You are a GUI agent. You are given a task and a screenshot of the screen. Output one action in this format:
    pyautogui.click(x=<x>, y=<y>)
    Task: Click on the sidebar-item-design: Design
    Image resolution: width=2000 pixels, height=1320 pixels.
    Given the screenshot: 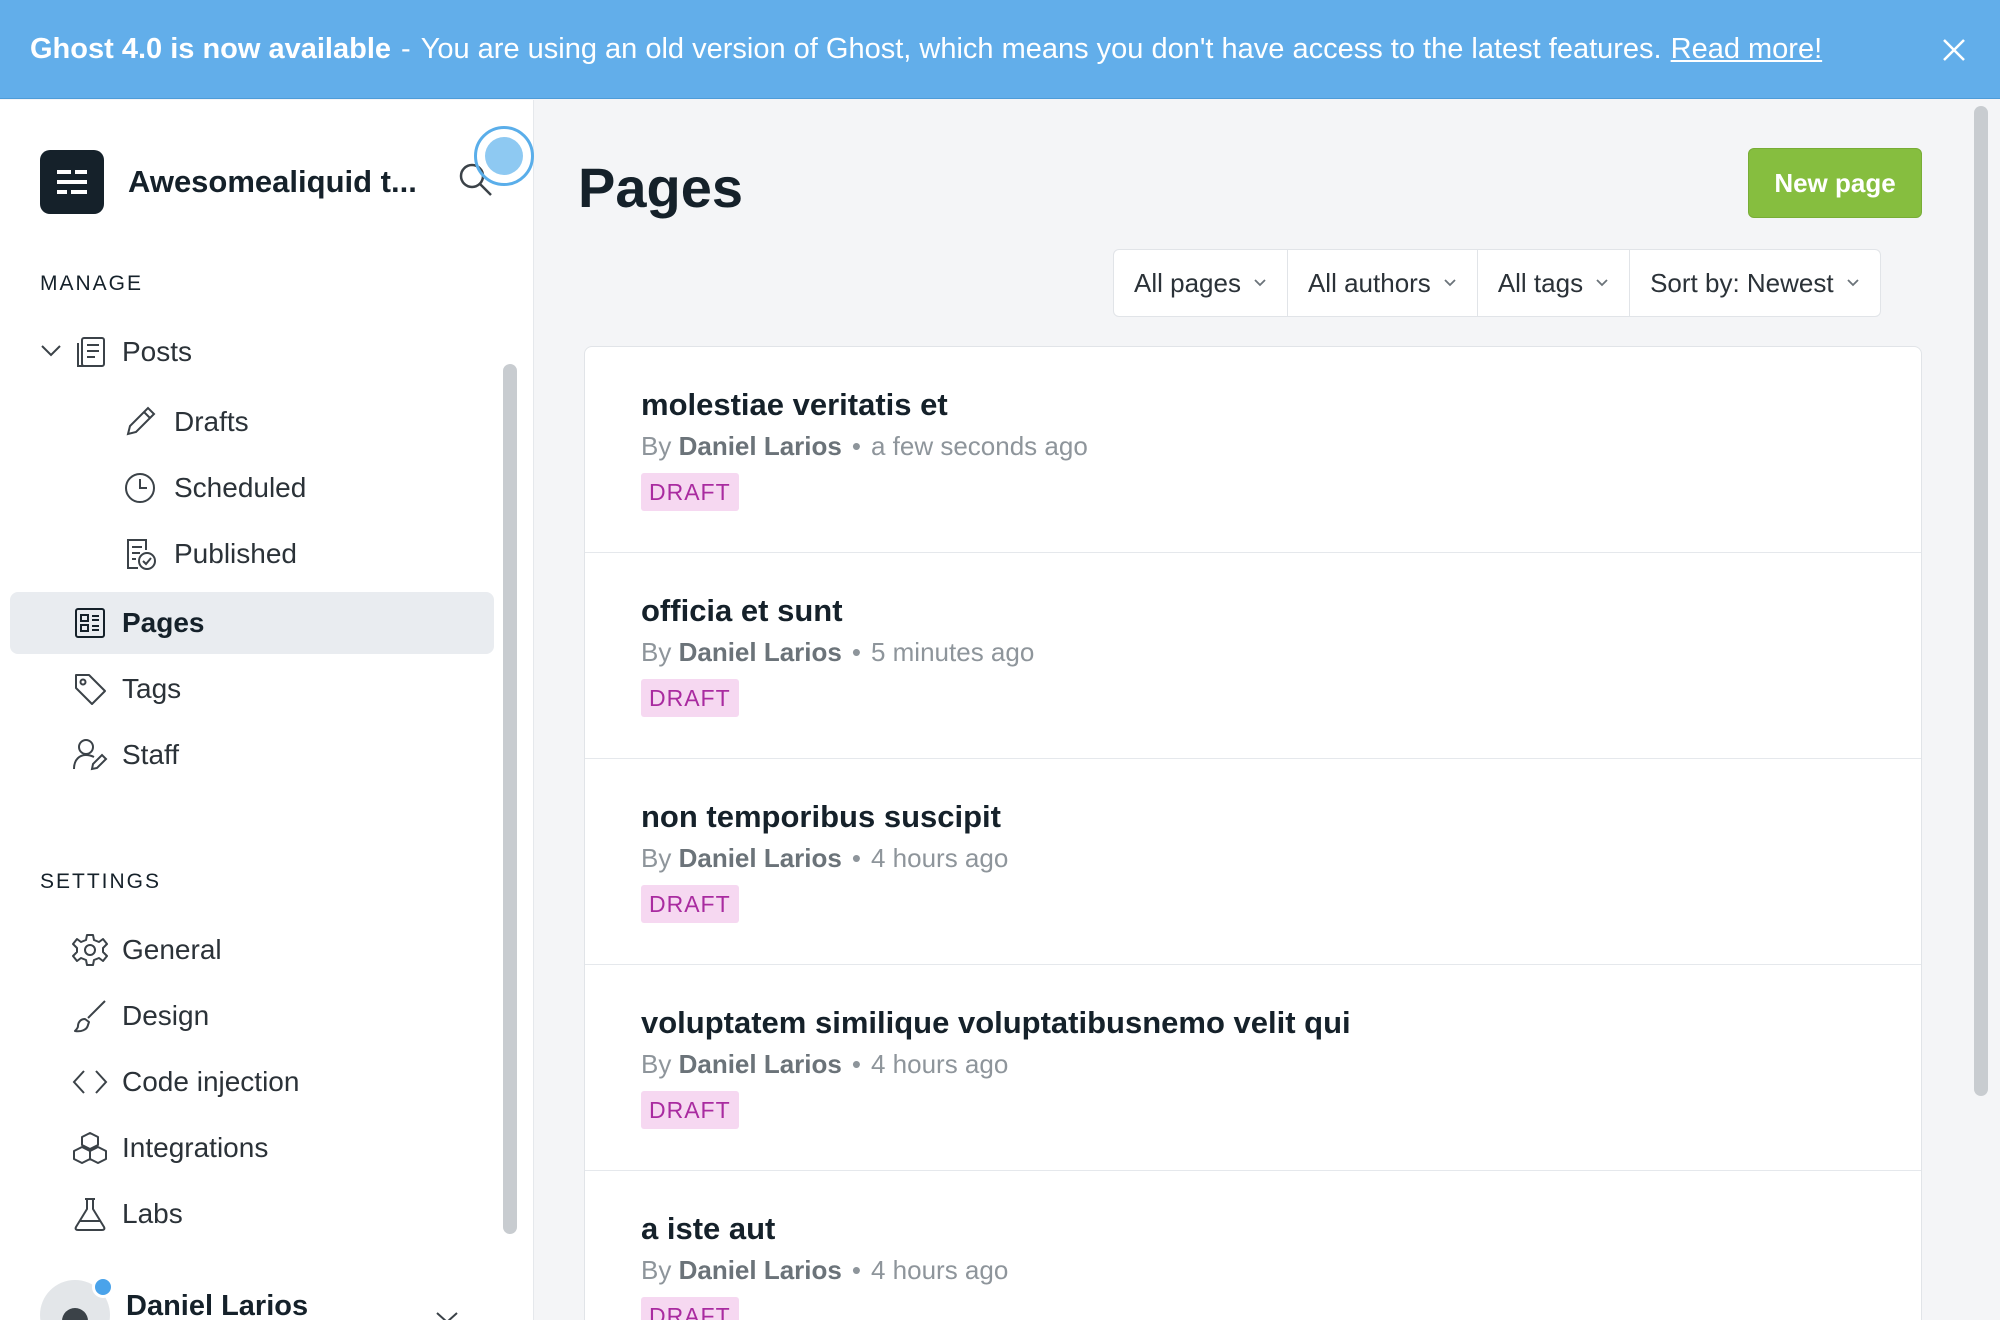 What is the action you would take?
    pyautogui.click(x=252, y=1016)
    